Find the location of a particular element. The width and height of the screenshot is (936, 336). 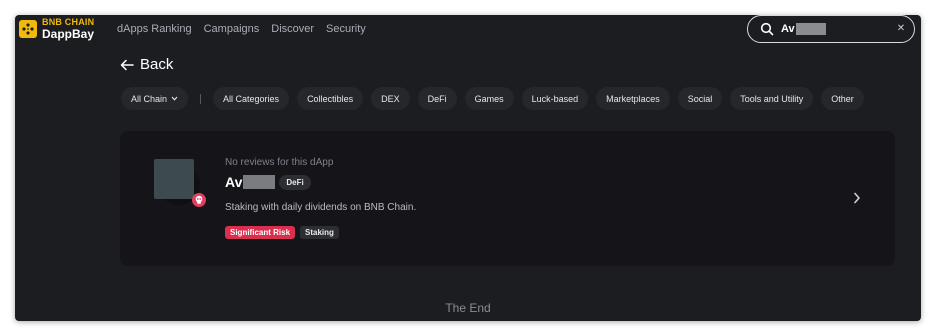

dapp-tags: Significant Risk Staking is located at coordinates (282, 232).